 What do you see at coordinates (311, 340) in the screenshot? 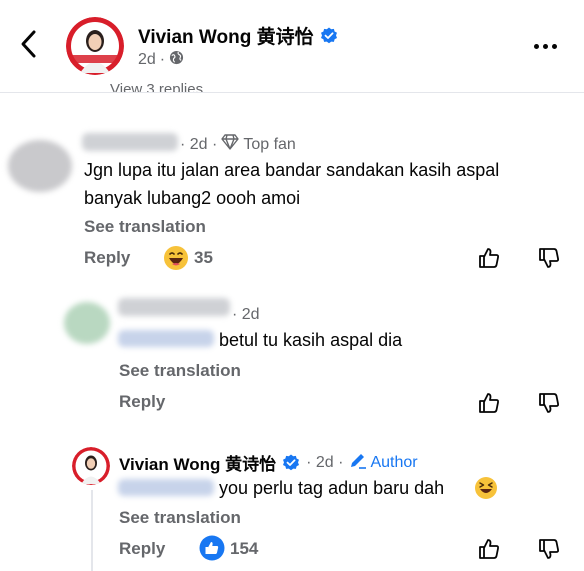
I see `comment-text: betul tu kasih aspal dia` at bounding box center [311, 340].